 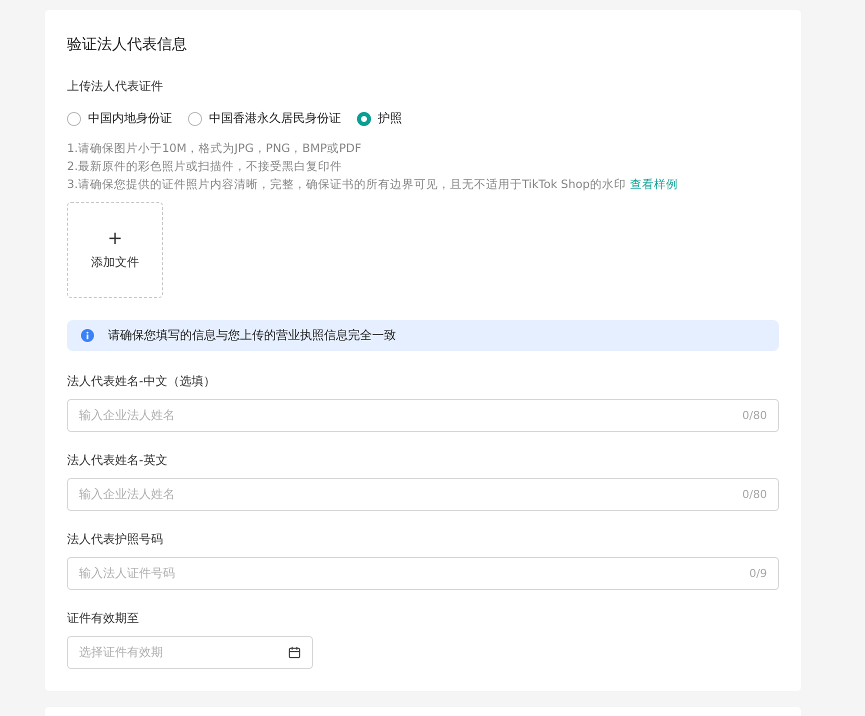 What do you see at coordinates (294, 652) in the screenshot?
I see `calendar-icon` at bounding box center [294, 652].